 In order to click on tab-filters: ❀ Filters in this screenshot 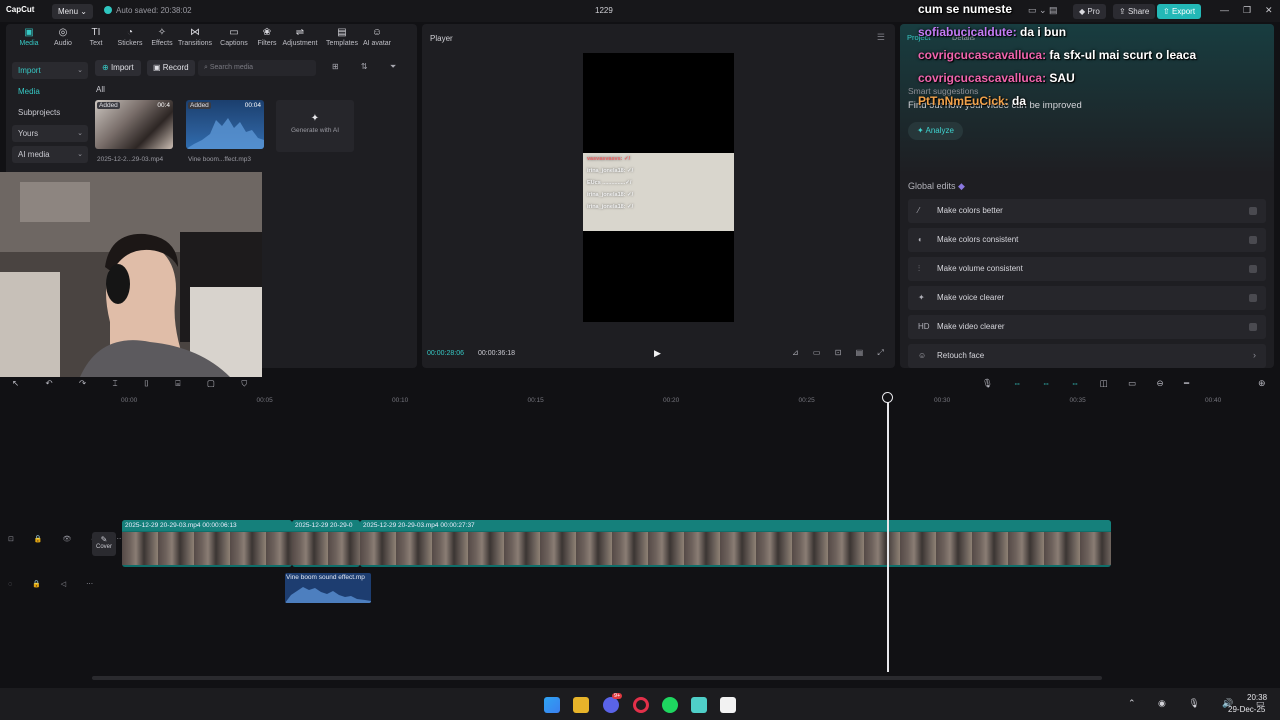, I will do `click(267, 37)`.